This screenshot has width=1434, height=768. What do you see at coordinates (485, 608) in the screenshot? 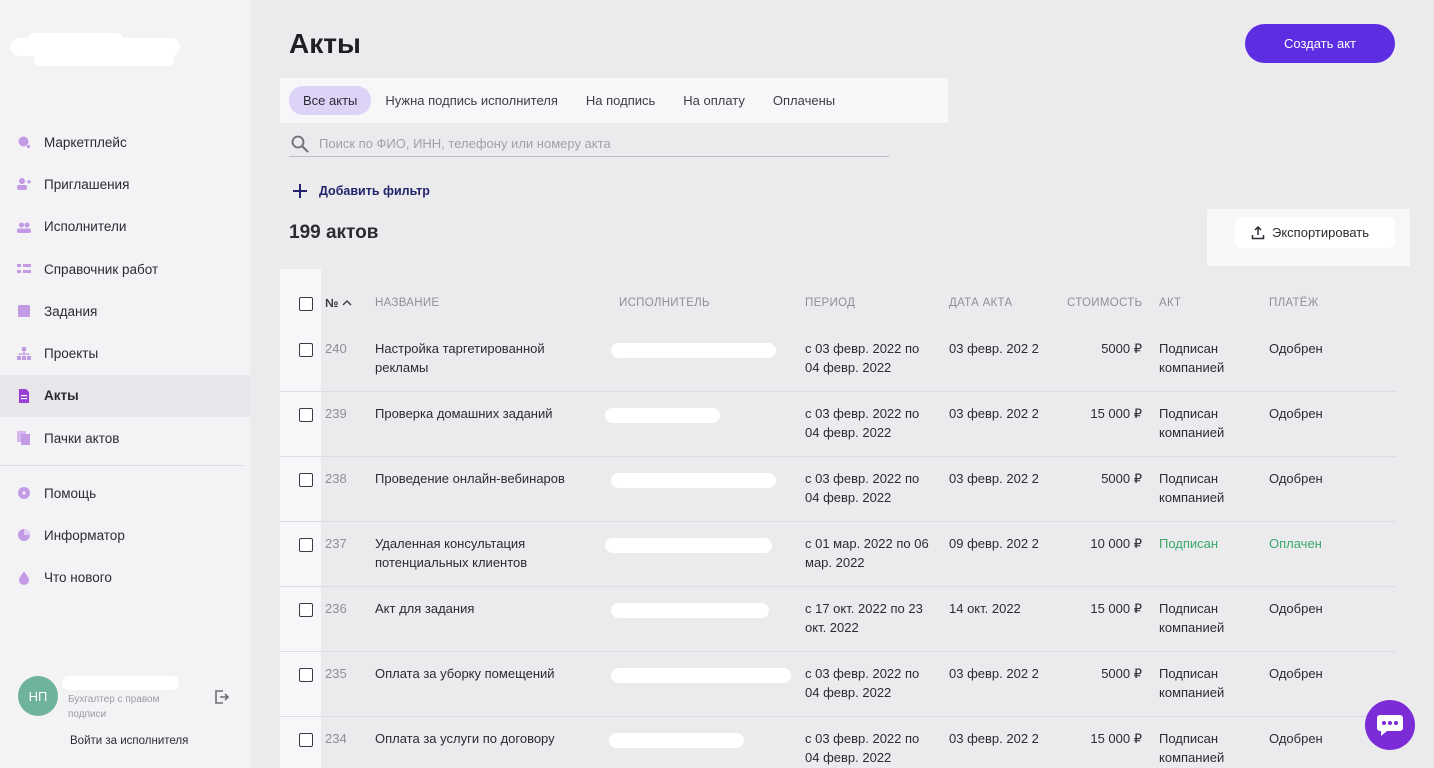
I see `act-name: Акт для задания` at bounding box center [485, 608].